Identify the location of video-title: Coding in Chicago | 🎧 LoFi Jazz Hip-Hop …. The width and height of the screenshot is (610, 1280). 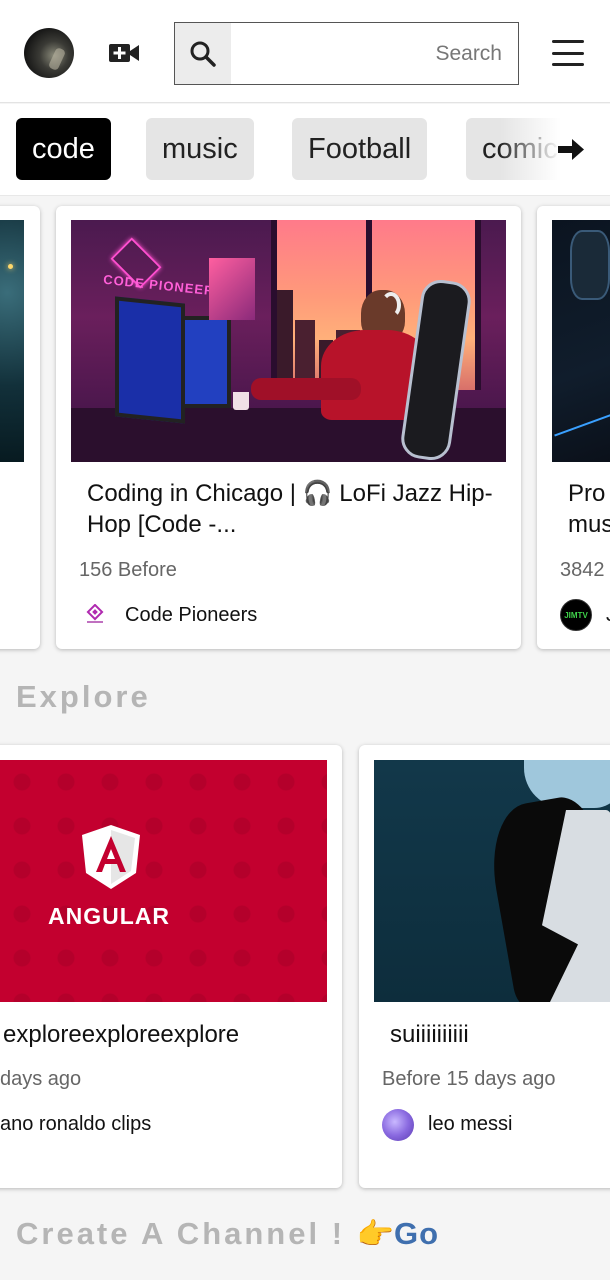
(292, 509).